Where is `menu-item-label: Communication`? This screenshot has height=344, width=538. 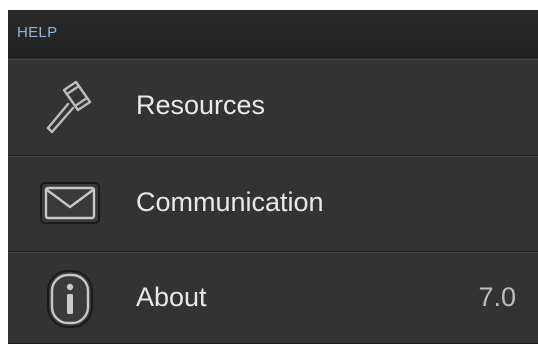
menu-item-label: Communication is located at coordinates (230, 202).